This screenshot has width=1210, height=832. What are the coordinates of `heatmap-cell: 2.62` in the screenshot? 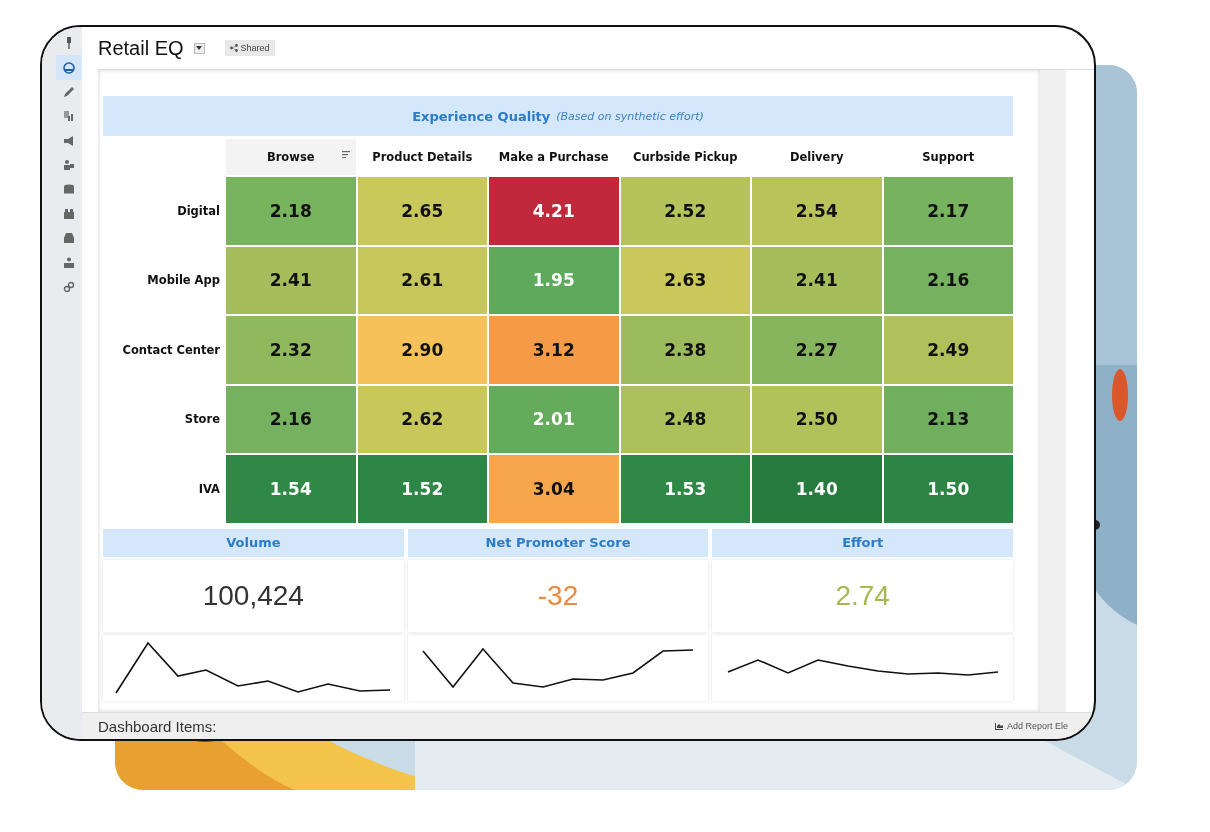 It's located at (422, 419).